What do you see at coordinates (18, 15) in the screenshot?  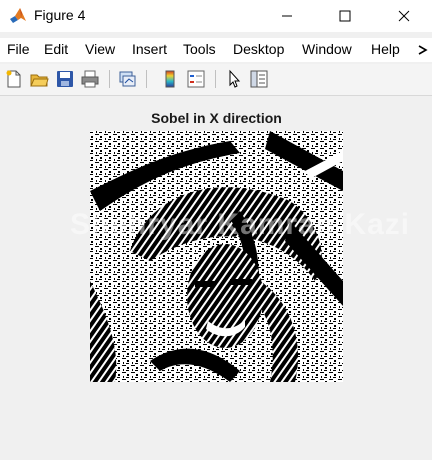 I see `matlab-logo-icon` at bounding box center [18, 15].